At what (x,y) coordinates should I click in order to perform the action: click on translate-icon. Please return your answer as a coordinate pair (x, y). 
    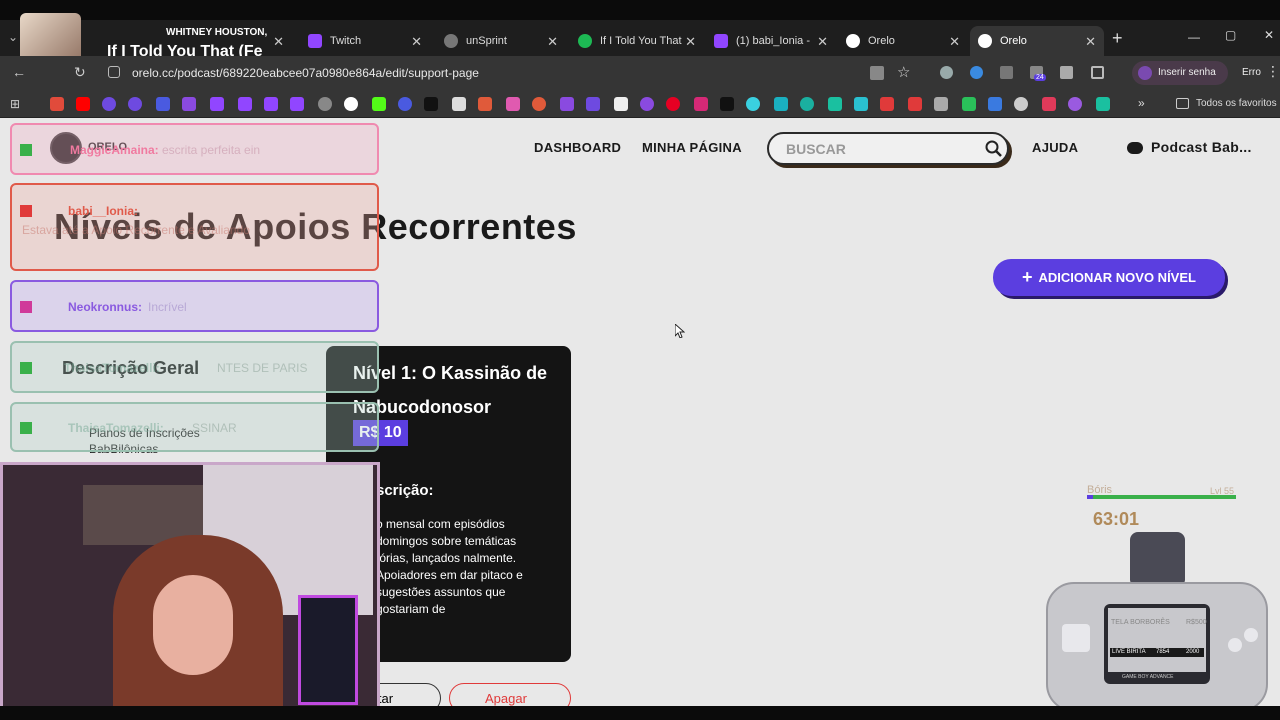
    Looking at the image, I should click on (877, 73).